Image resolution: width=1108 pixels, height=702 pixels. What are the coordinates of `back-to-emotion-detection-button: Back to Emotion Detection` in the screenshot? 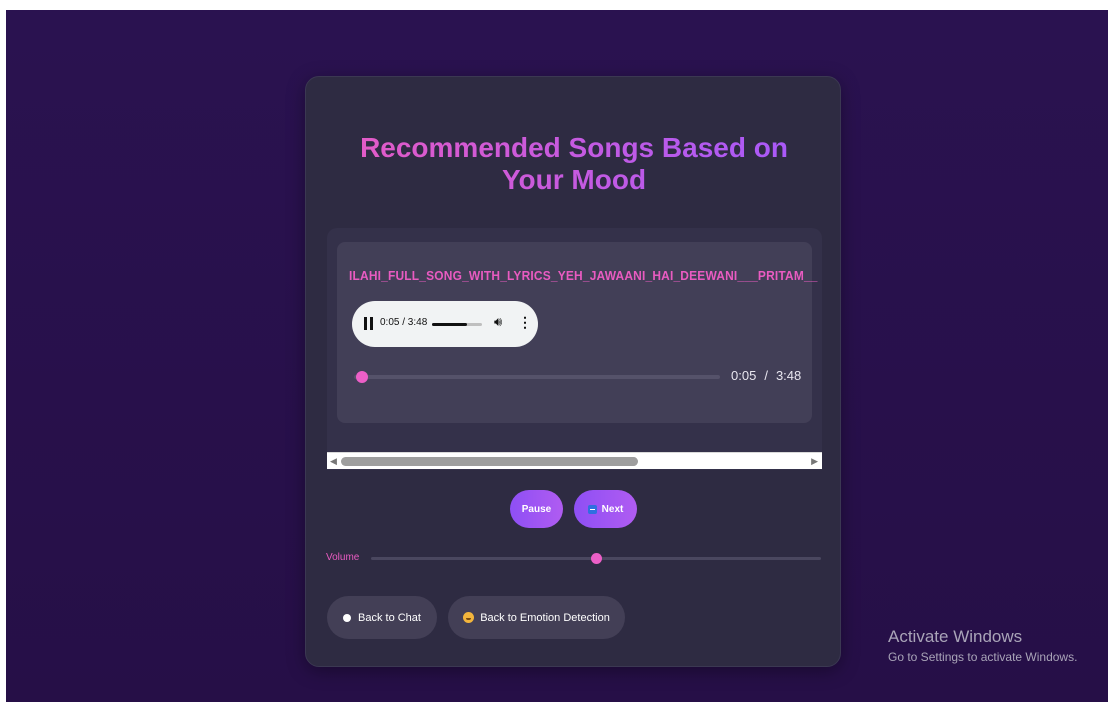 It's located at (536, 617).